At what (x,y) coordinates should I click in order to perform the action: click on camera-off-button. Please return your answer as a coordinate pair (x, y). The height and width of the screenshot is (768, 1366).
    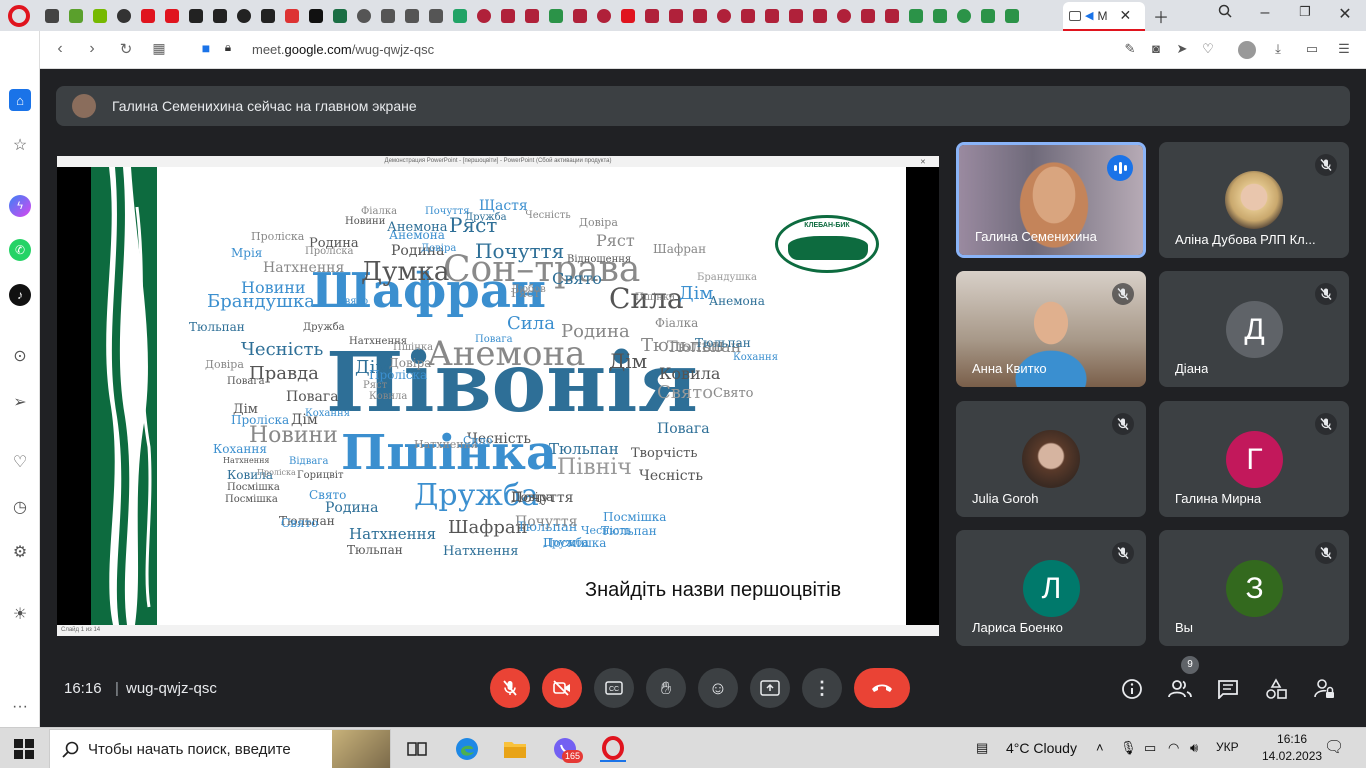
    Looking at the image, I should click on (562, 688).